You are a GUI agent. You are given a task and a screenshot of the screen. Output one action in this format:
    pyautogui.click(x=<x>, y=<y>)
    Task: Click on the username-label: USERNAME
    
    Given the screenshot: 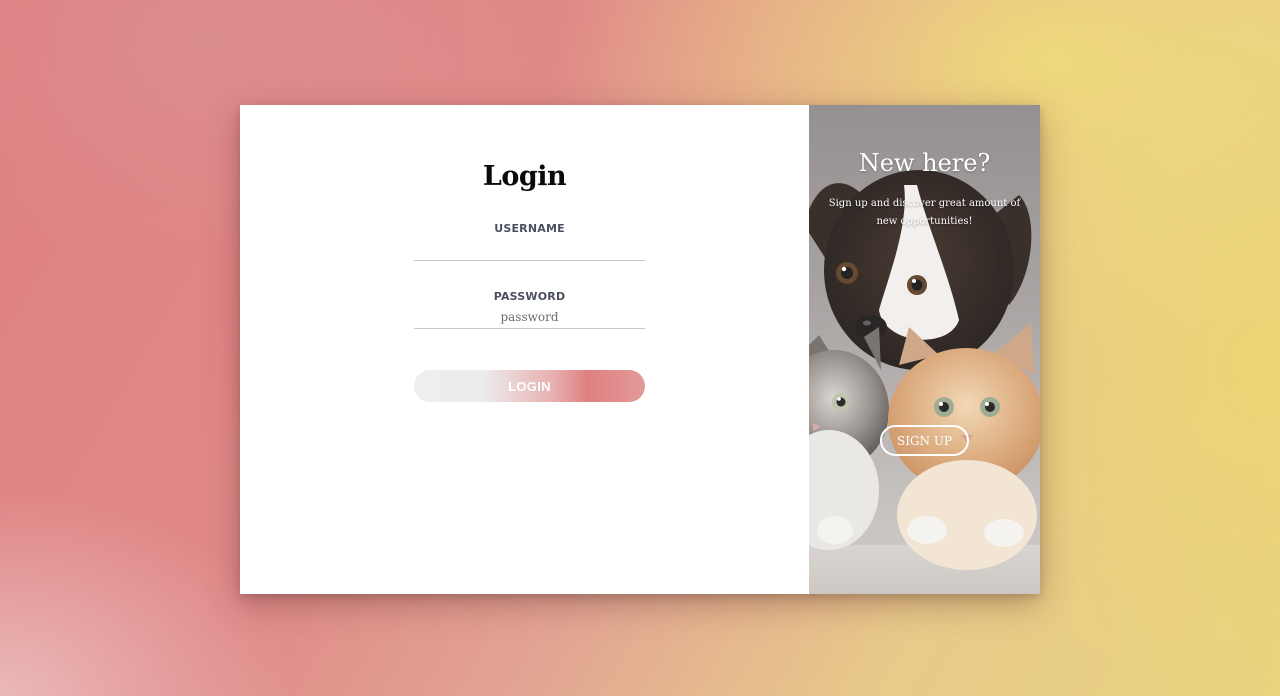 What is the action you would take?
    pyautogui.click(x=529, y=228)
    